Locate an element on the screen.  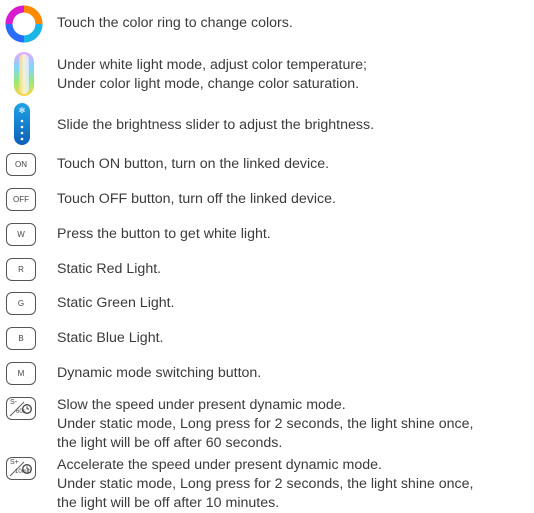
mode-button: M is located at coordinates (21, 373).